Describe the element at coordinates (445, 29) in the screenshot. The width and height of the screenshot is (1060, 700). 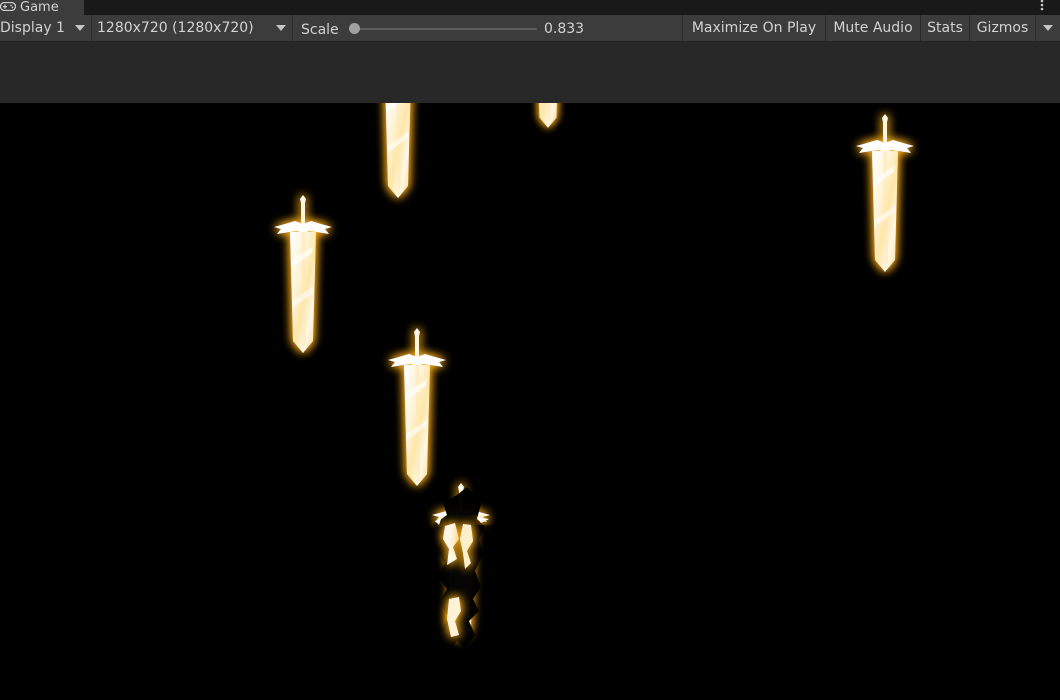
I see `scale-slider-track` at that location.